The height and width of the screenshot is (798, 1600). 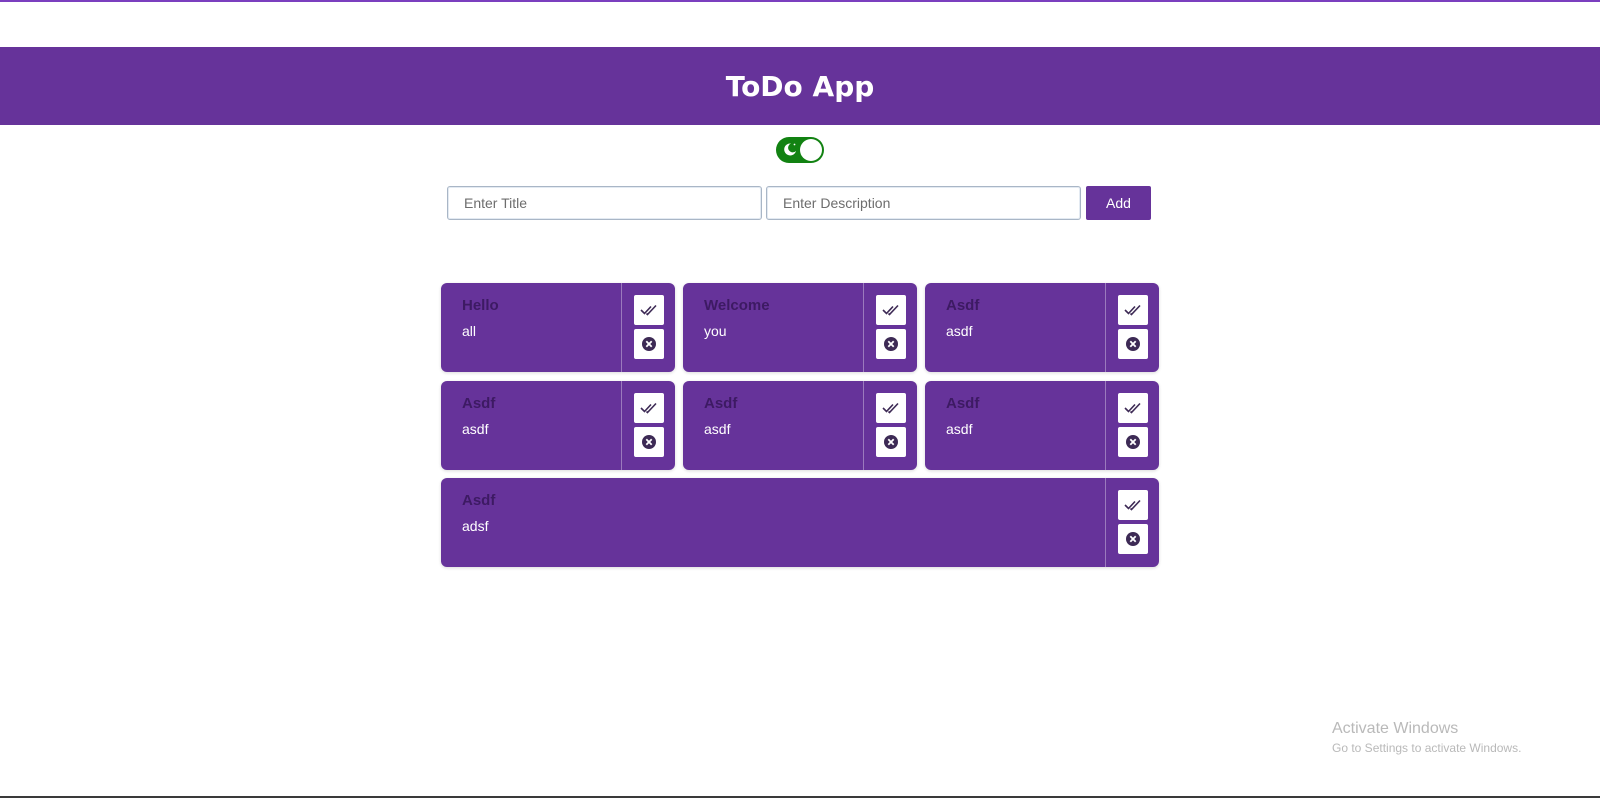 What do you see at coordinates (558, 327) in the screenshot?
I see `todo-card: Hello all` at bounding box center [558, 327].